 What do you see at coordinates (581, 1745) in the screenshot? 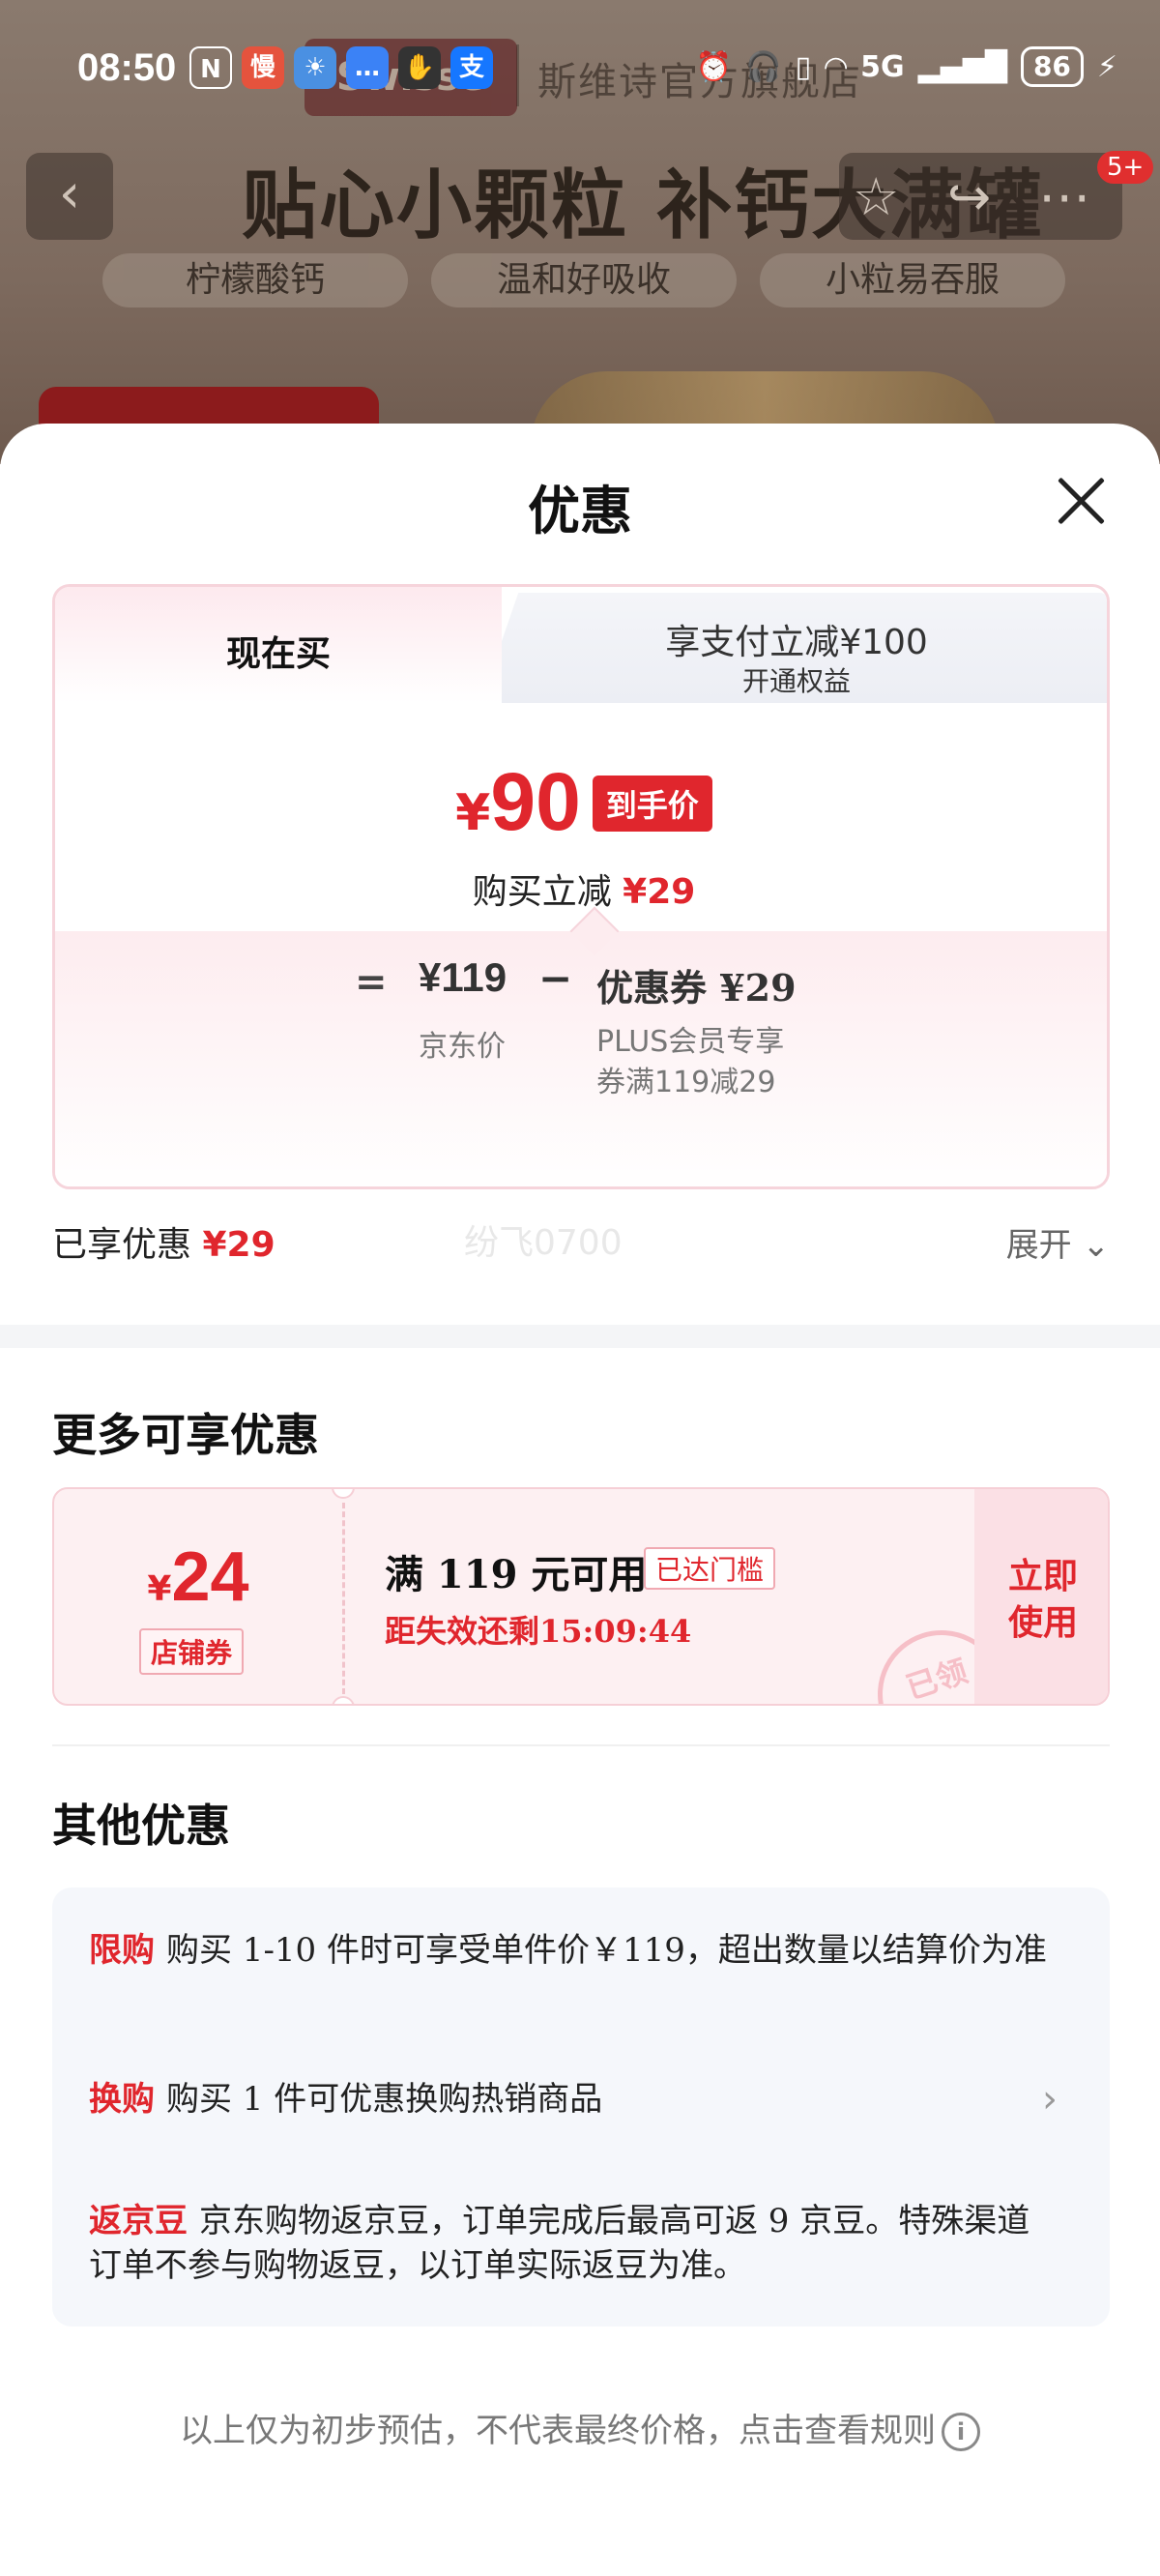
I see `divider-line` at bounding box center [581, 1745].